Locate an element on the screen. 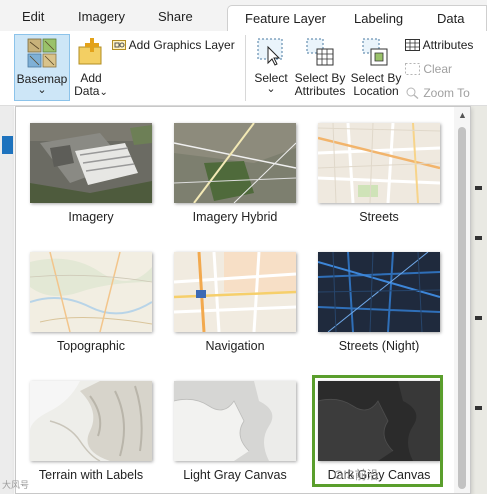 This screenshot has width=487, height=494. add-data-icon is located at coordinates (90, 51).